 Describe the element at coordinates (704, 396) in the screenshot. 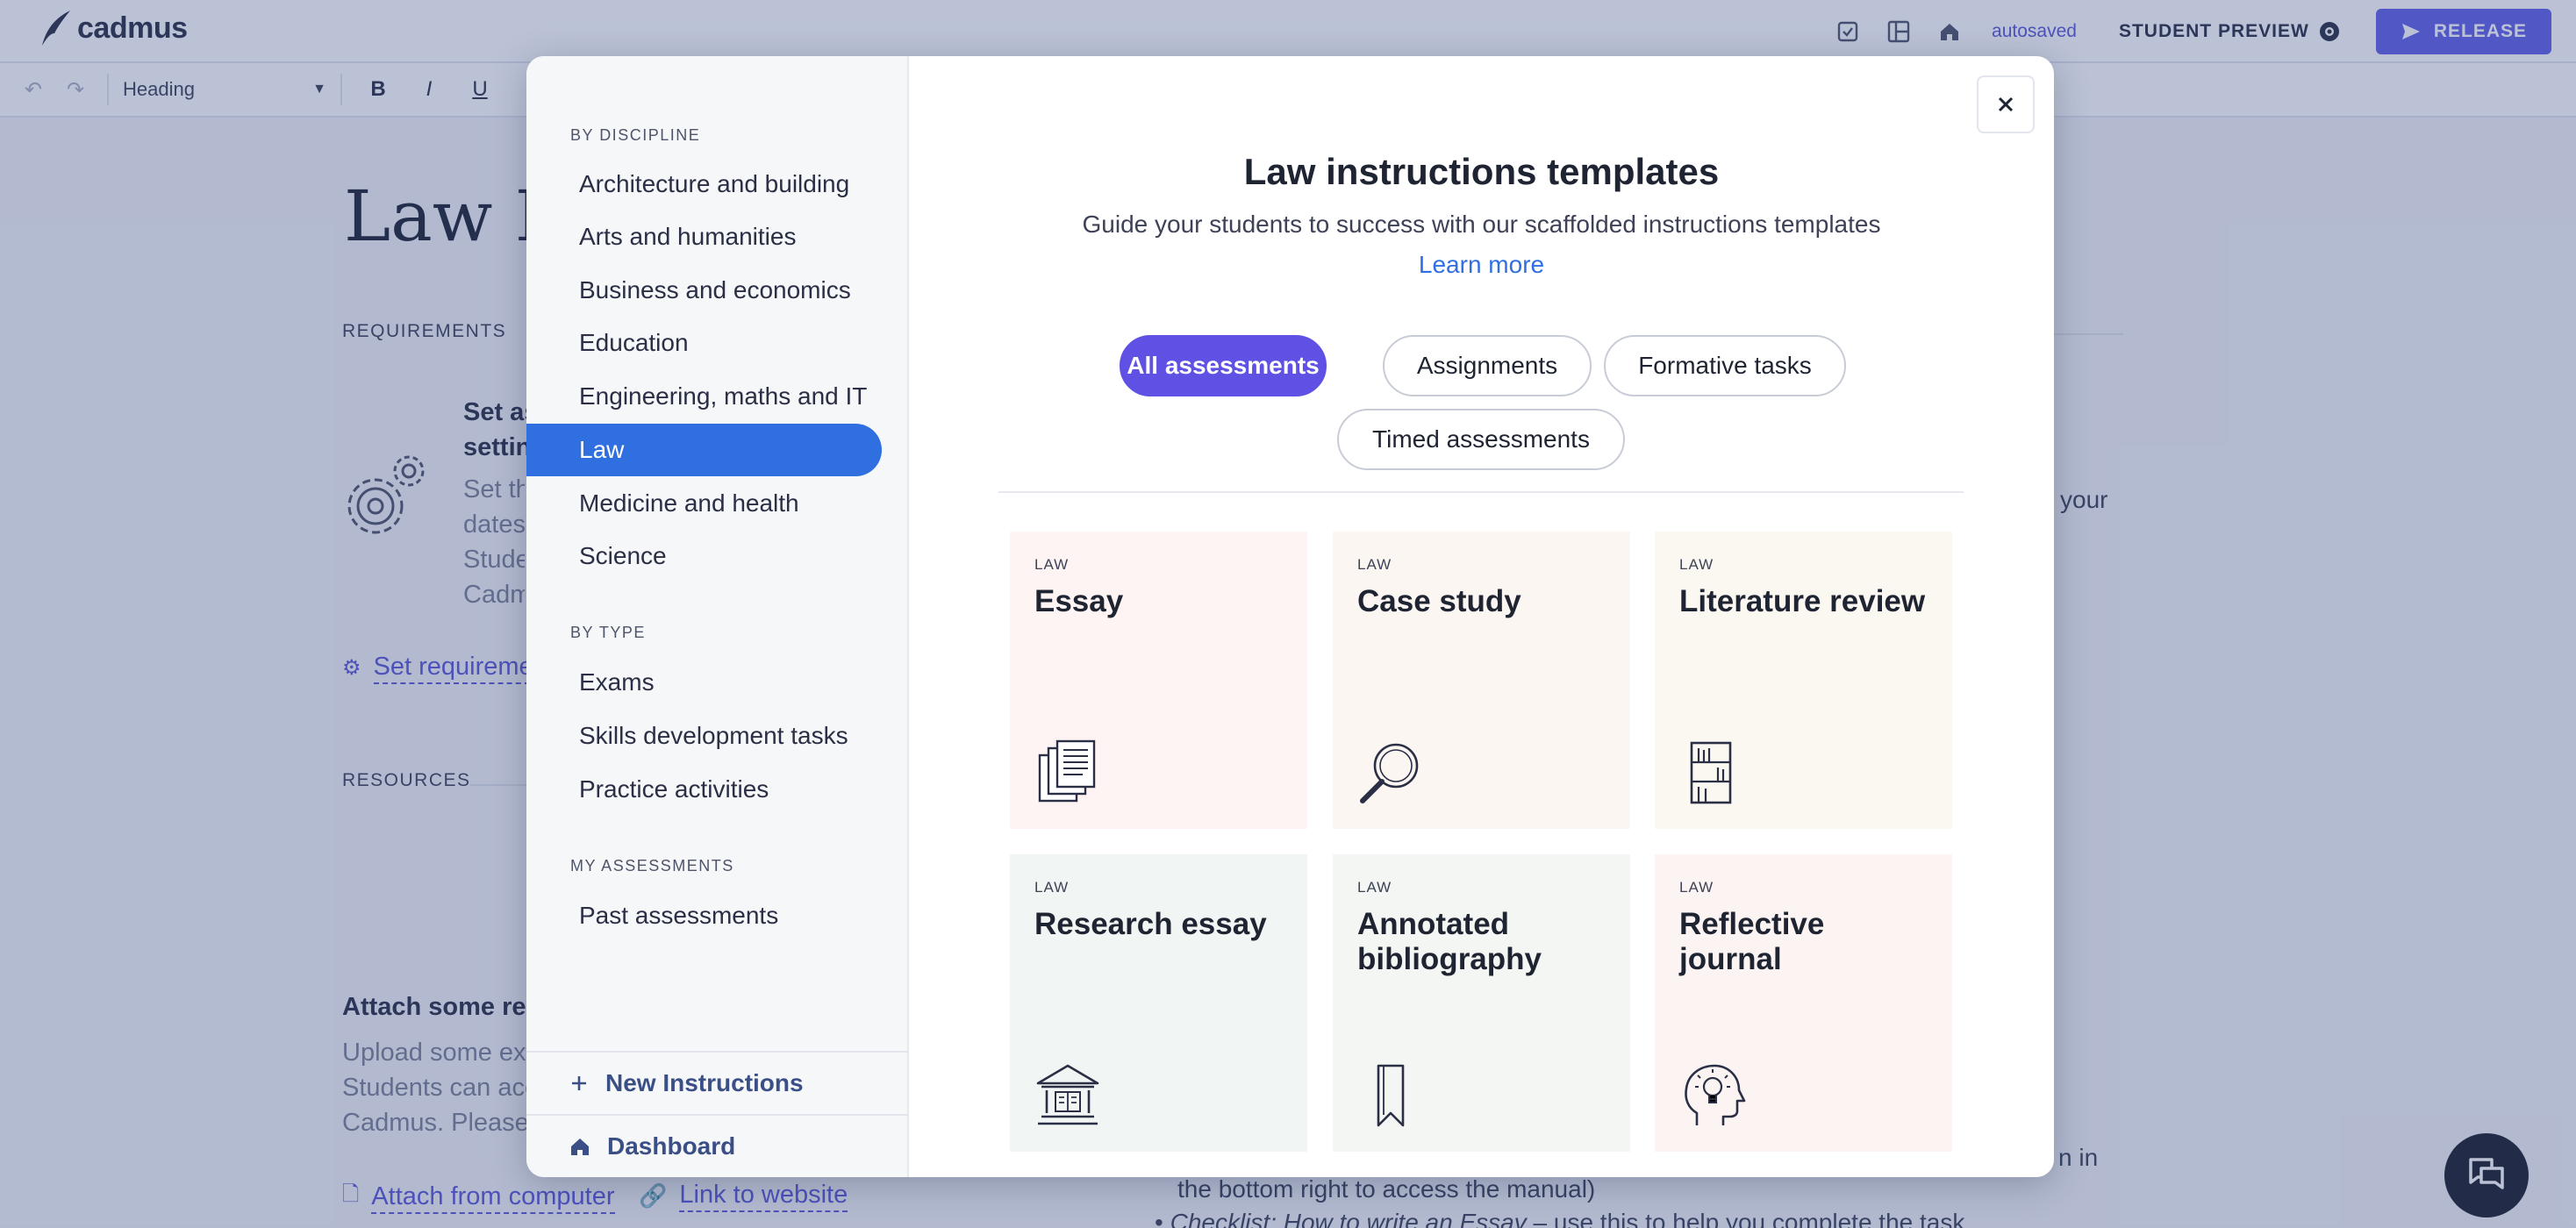

I see `sidebar-item-engineering: Engineering, maths and IT` at that location.